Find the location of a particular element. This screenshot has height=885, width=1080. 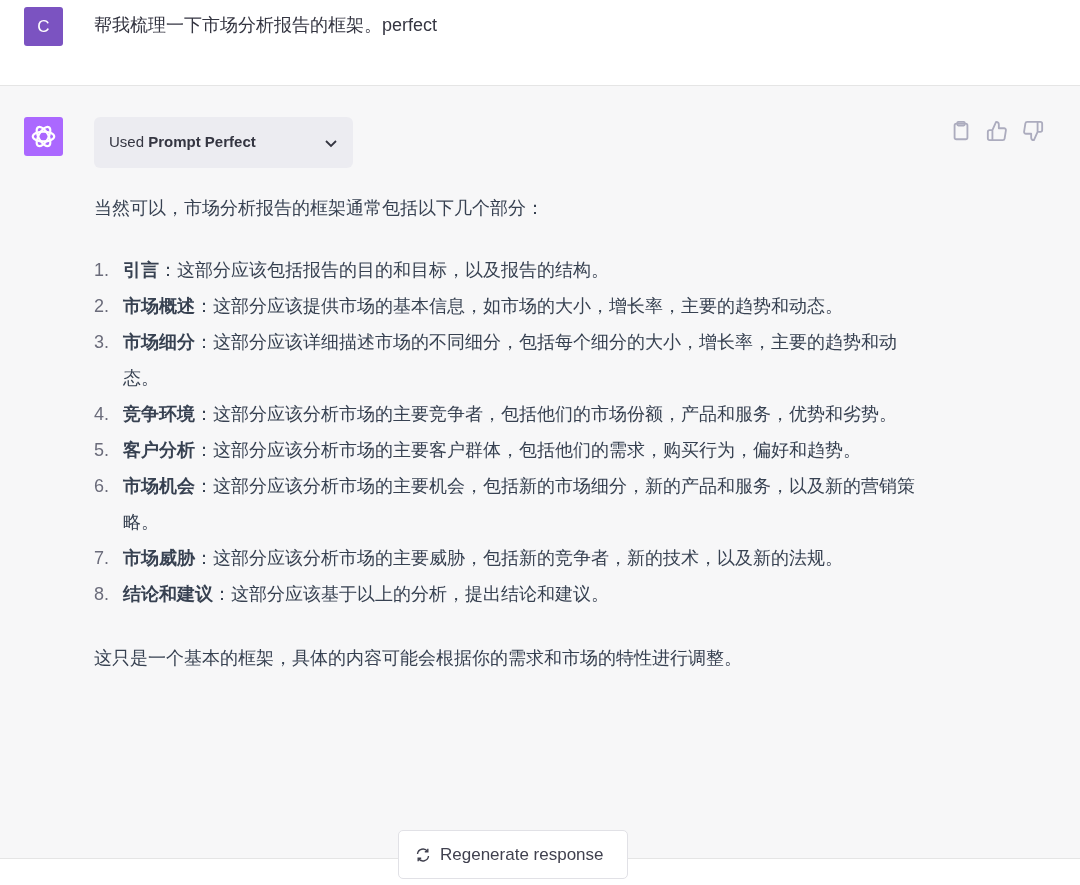

response-paragraph: 这只是一个基本的框架，具体的内容可能会根据你的需求和市场的特性进行调整。 is located at coordinates (418, 658).